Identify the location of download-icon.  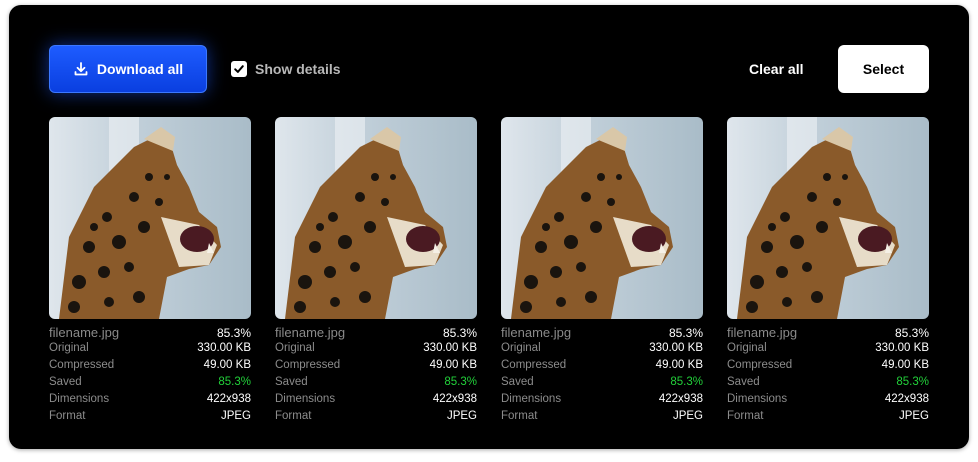
(81, 69).